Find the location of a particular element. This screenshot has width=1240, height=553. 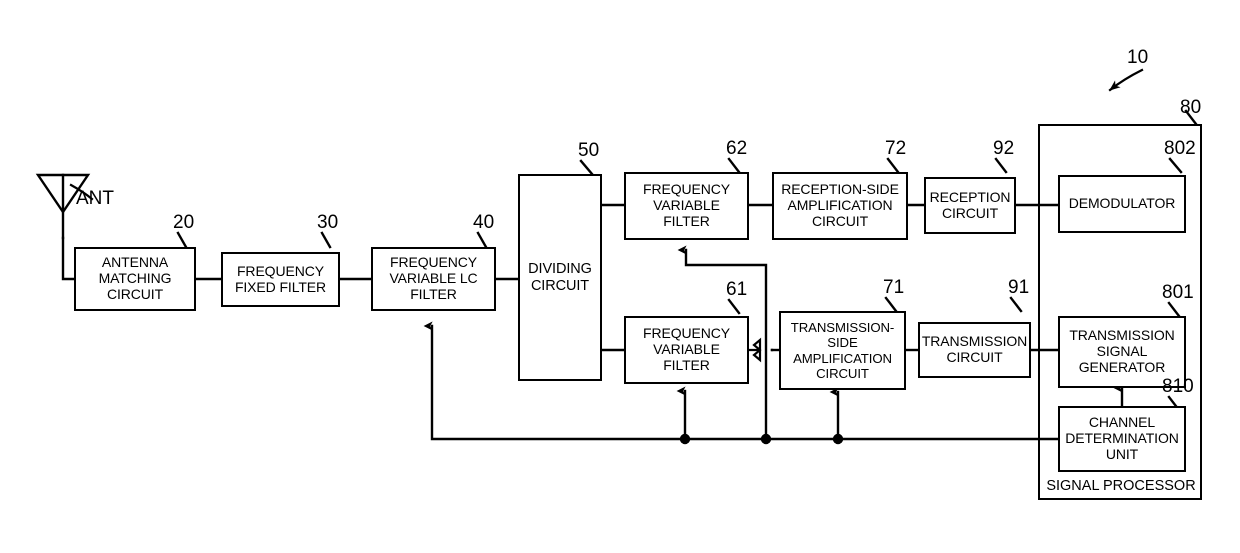

block-label: RECEPTION CIRCUIT is located at coordinates (970, 204).